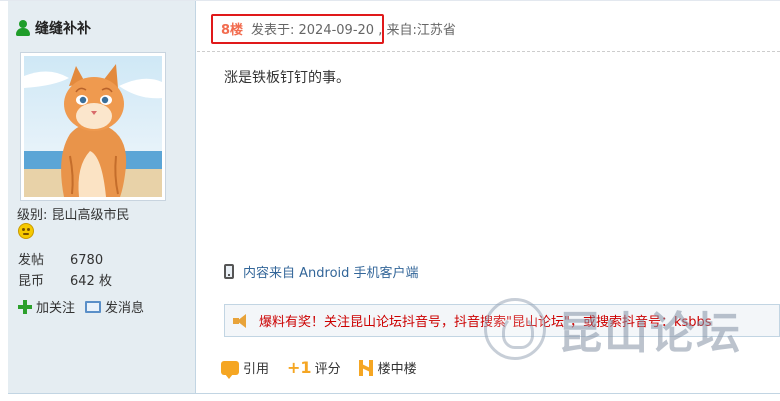 The width and height of the screenshot is (780, 401). I want to click on avatar, so click(93, 126).